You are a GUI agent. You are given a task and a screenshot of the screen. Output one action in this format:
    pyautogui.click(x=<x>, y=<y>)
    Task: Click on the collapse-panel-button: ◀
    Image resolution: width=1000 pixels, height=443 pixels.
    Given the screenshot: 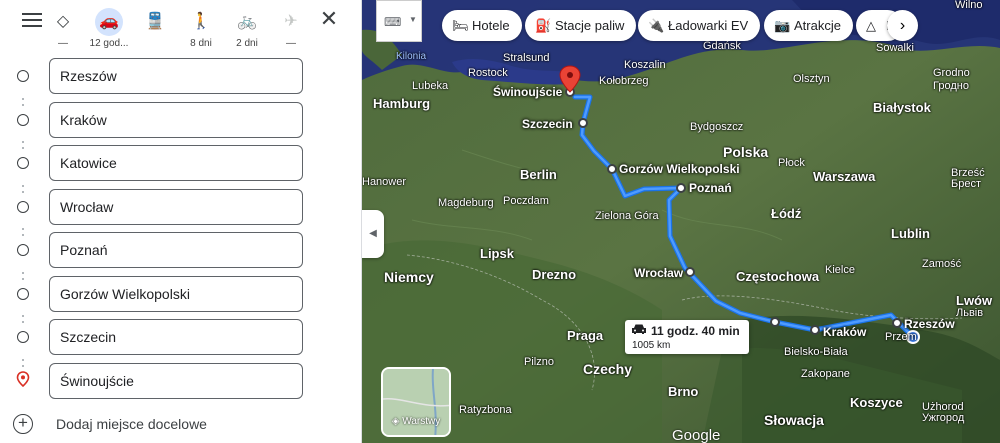 What is the action you would take?
    pyautogui.click(x=373, y=234)
    